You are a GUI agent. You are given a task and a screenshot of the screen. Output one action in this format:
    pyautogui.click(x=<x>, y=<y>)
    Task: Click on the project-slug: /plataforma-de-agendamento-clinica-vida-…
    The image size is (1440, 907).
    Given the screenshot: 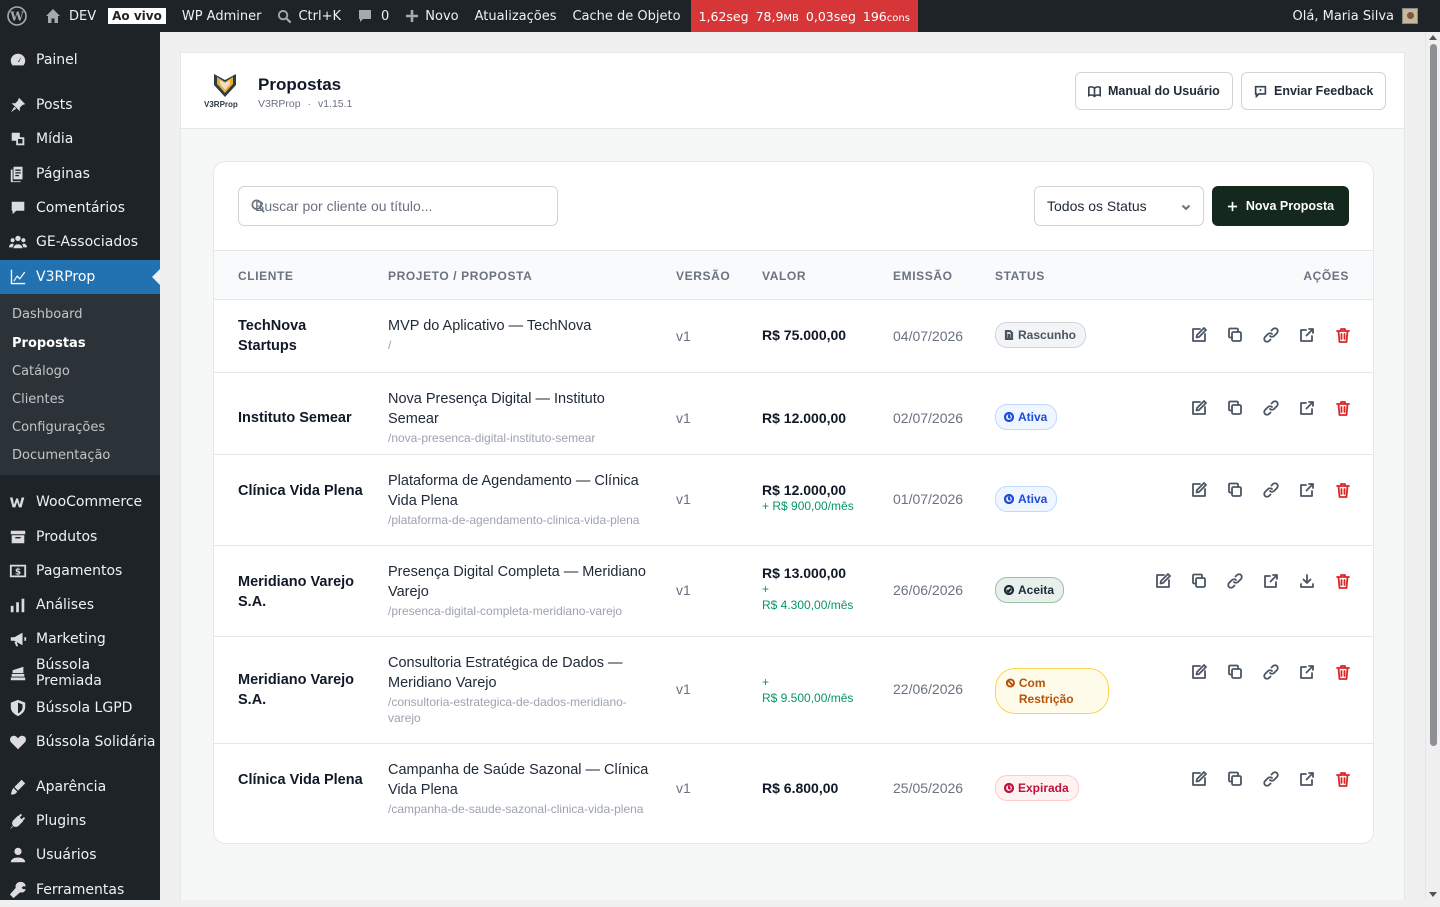 What is the action you would take?
    pyautogui.click(x=514, y=520)
    